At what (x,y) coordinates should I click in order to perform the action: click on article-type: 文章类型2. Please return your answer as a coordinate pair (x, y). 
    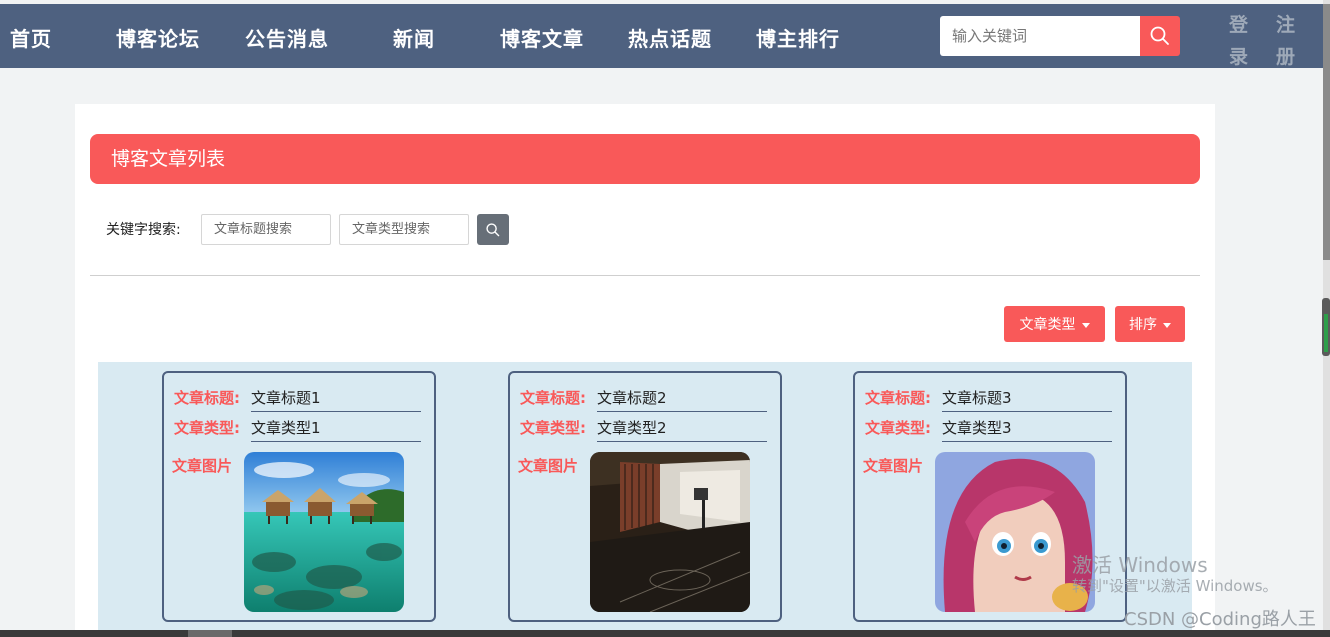
    Looking at the image, I should click on (682, 429).